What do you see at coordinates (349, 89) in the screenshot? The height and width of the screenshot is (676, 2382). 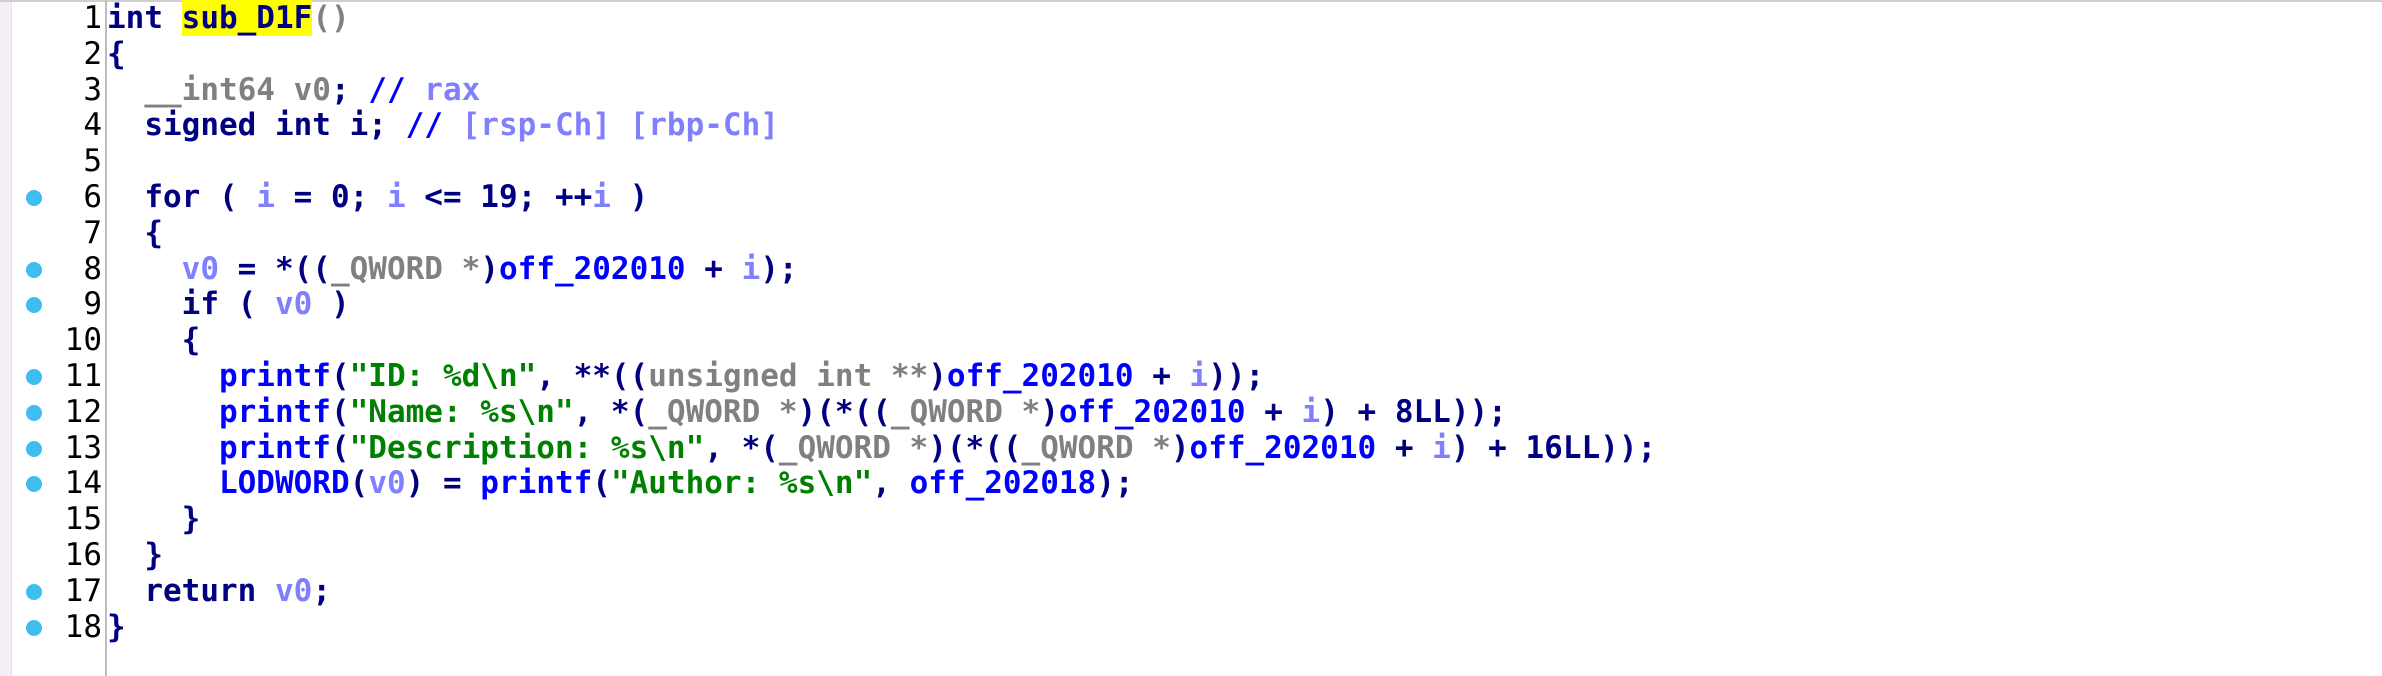 I see `code-token: ;` at bounding box center [349, 89].